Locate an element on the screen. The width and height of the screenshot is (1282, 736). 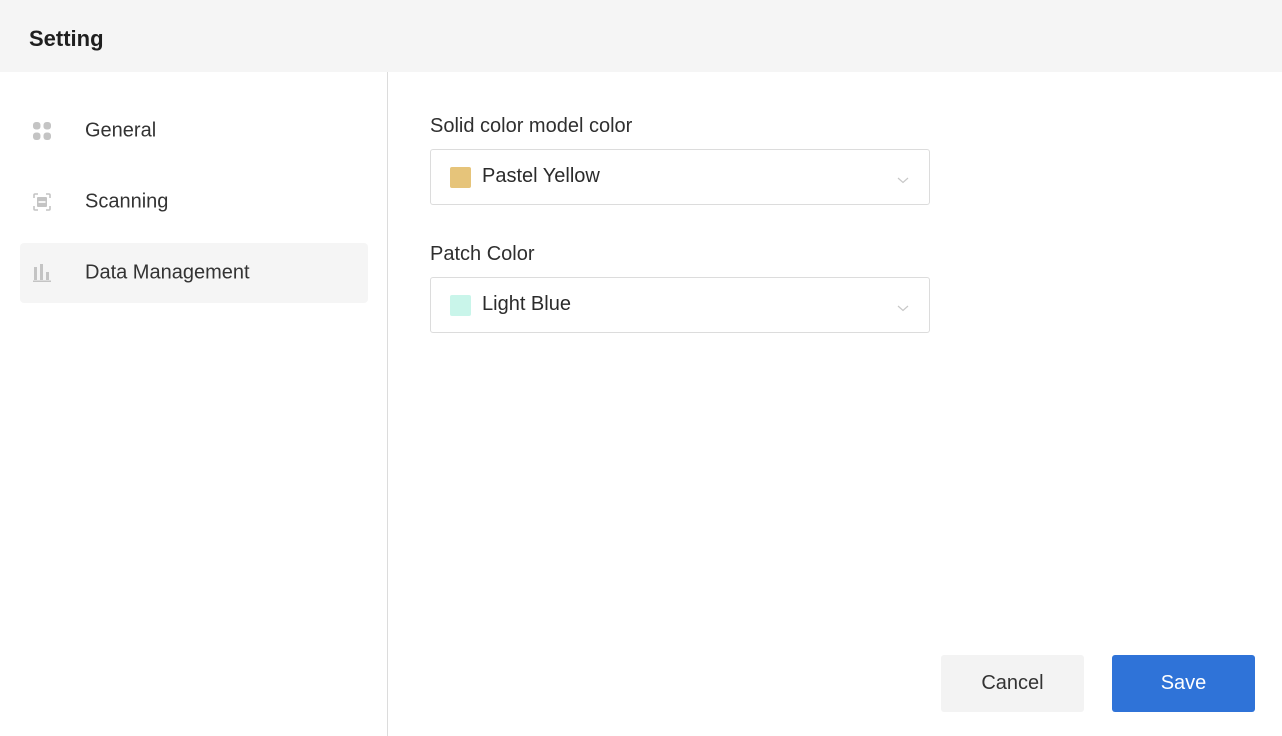
bar-chart-icon is located at coordinates (42, 273).